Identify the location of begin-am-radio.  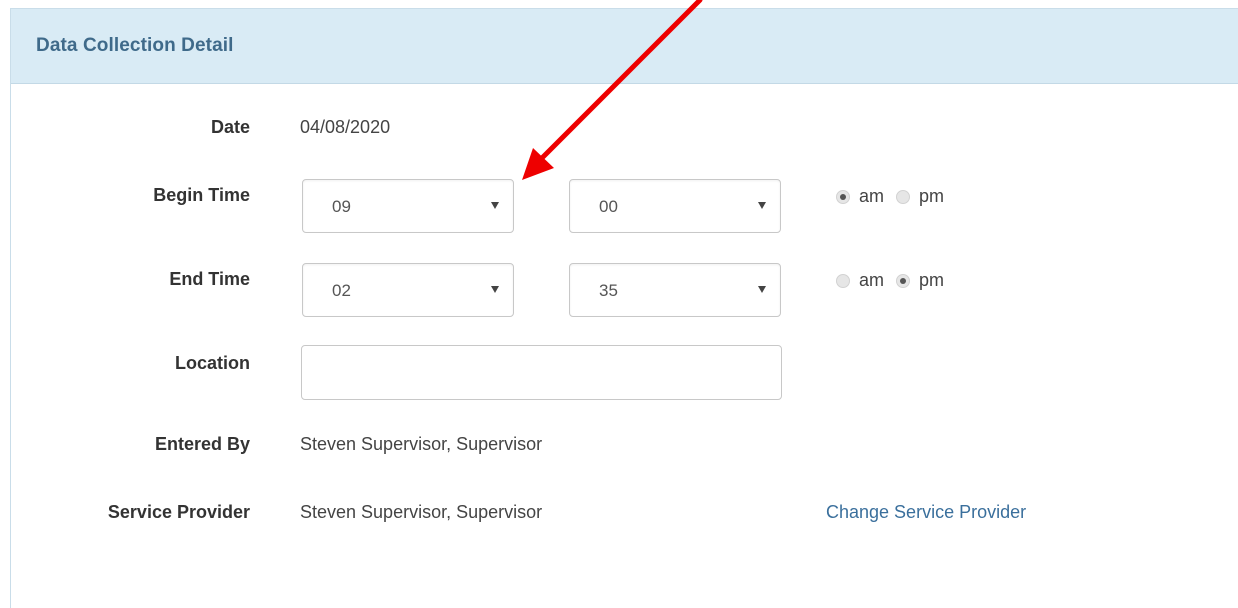
(843, 196).